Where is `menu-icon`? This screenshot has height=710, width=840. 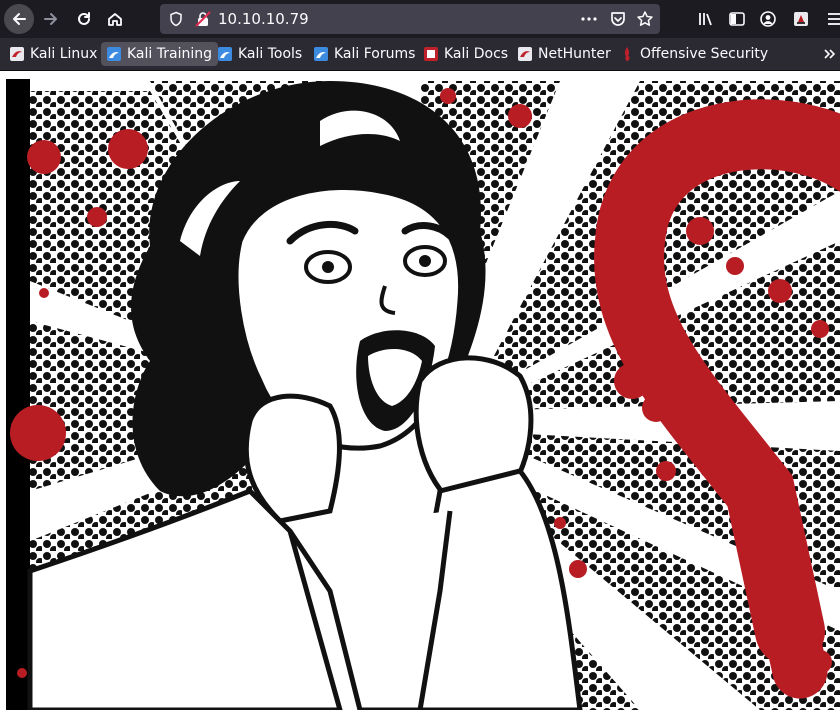 menu-icon is located at coordinates (833, 19).